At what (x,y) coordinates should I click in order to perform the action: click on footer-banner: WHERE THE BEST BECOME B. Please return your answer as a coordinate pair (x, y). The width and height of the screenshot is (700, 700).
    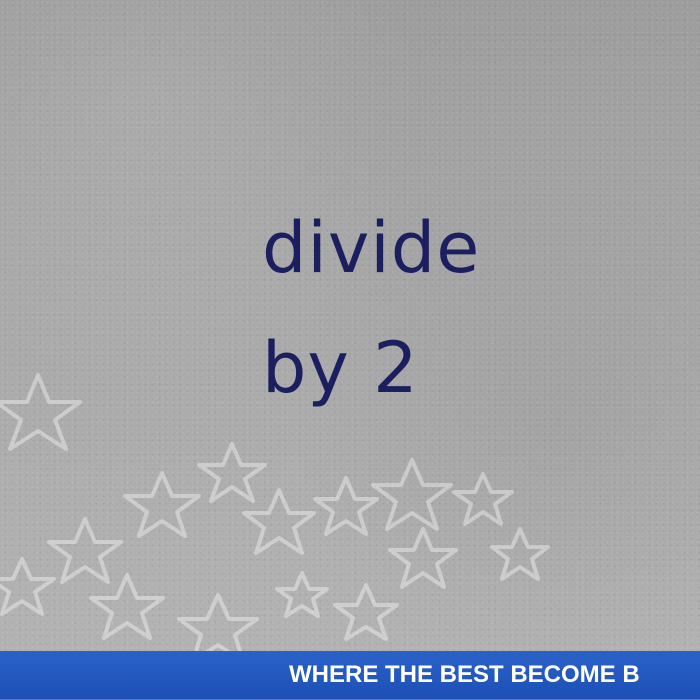
    Looking at the image, I should click on (350, 675).